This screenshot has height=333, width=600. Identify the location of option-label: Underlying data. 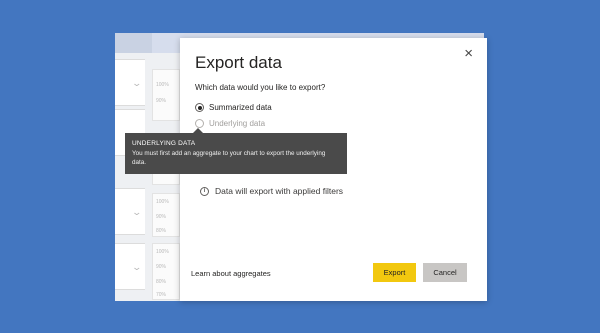
(237, 123).